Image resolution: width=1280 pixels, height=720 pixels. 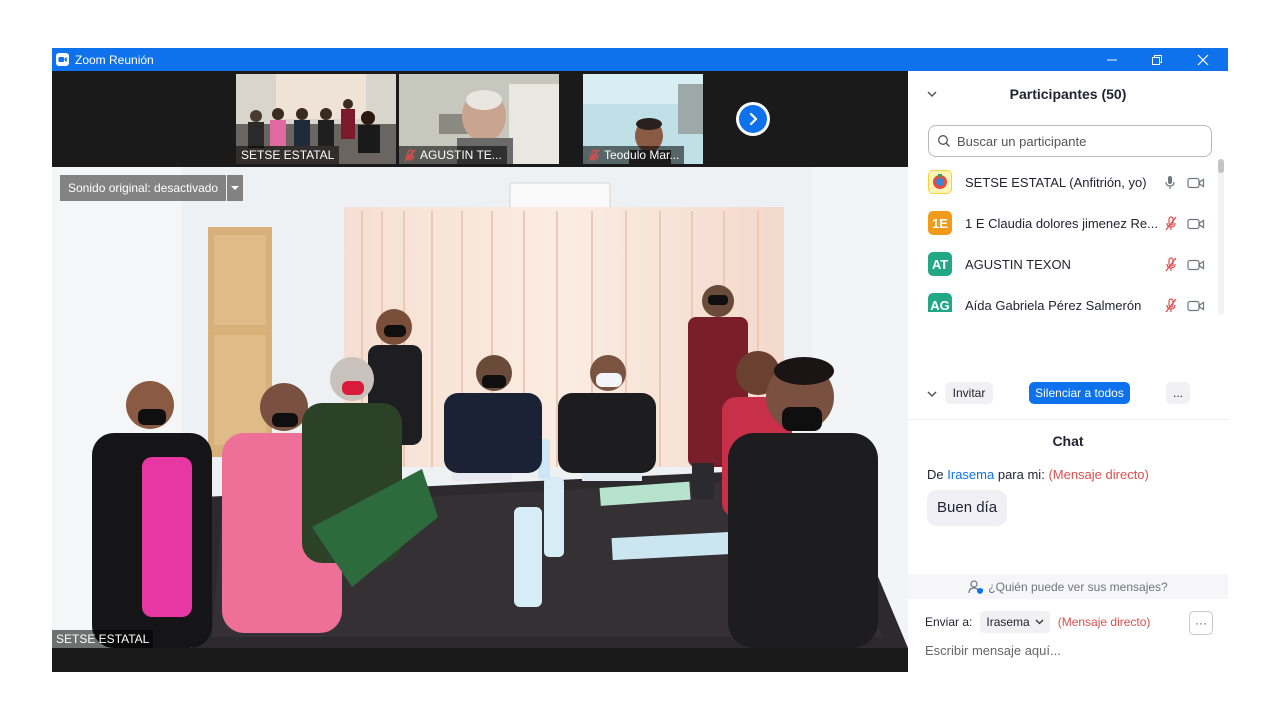 What do you see at coordinates (1015, 622) in the screenshot?
I see `send-to-dropdown: Irasema` at bounding box center [1015, 622].